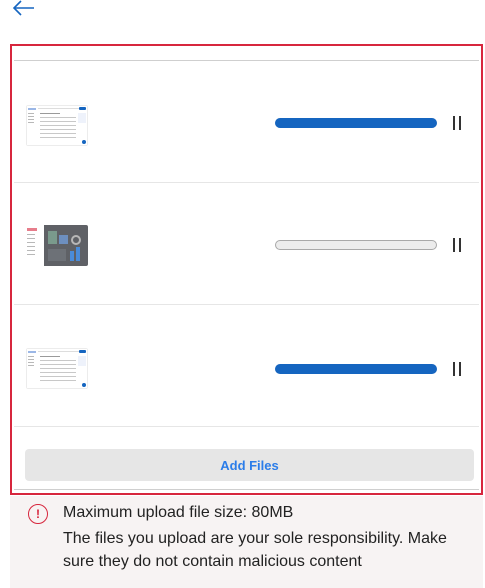 Image resolution: width=485 pixels, height=588 pixels. I want to click on back-arrow-icon, so click(25, 11).